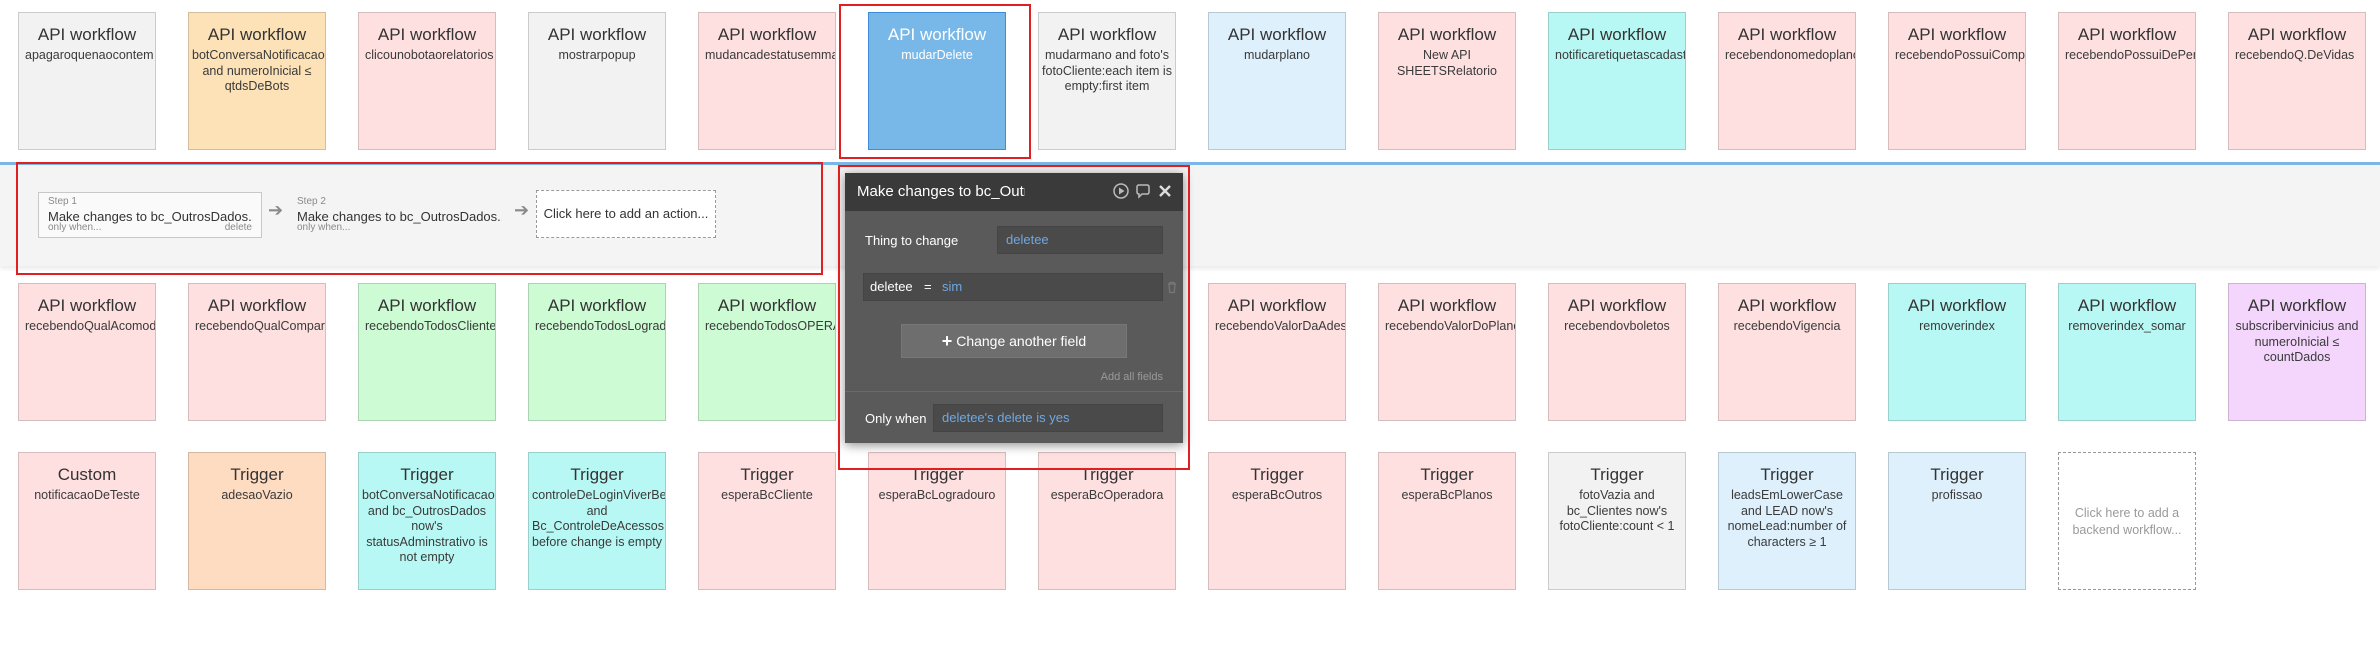 Image resolution: width=2380 pixels, height=656 pixels. I want to click on workflow-card-mostrarpopup: API workflow mostrarpopup, so click(597, 81).